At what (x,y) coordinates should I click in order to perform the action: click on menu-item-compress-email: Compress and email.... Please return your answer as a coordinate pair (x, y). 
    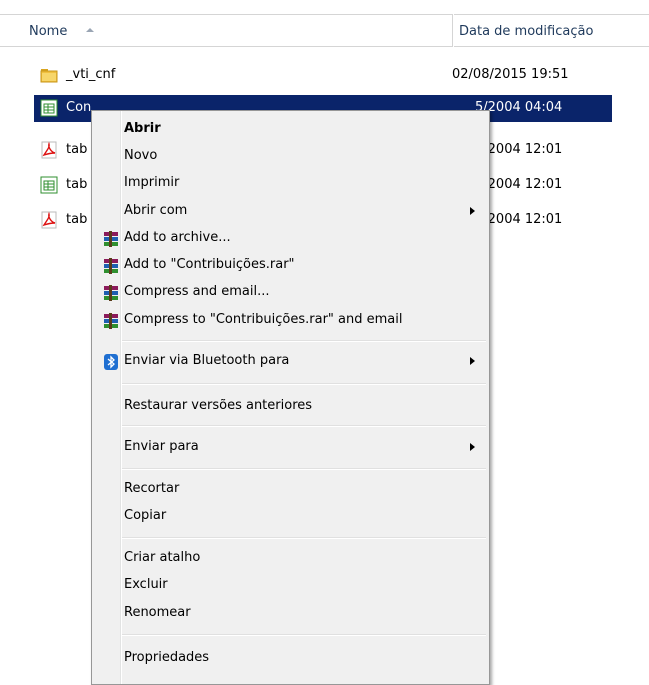
    Looking at the image, I should click on (290, 292).